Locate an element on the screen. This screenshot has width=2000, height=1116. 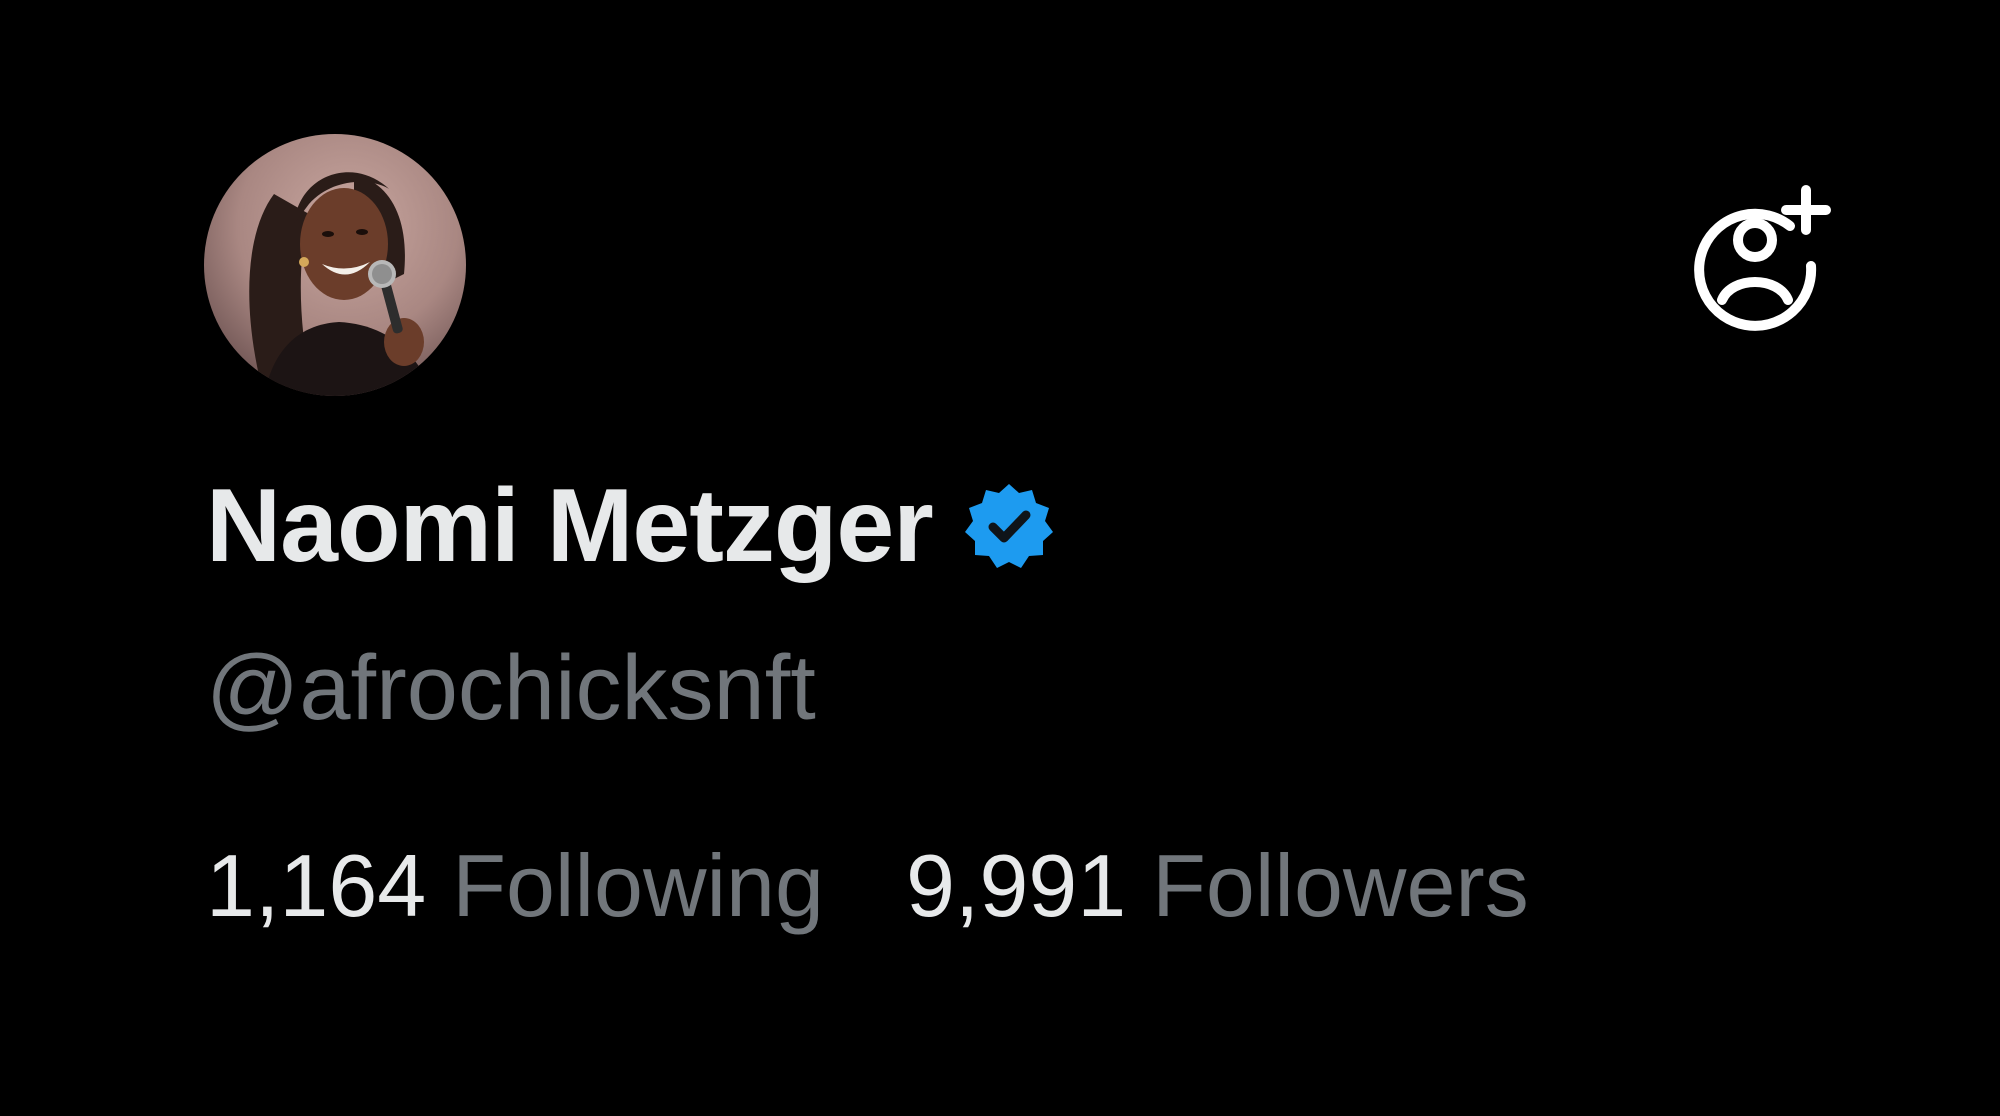
following-link: 1,164 Following is located at coordinates (515, 885).